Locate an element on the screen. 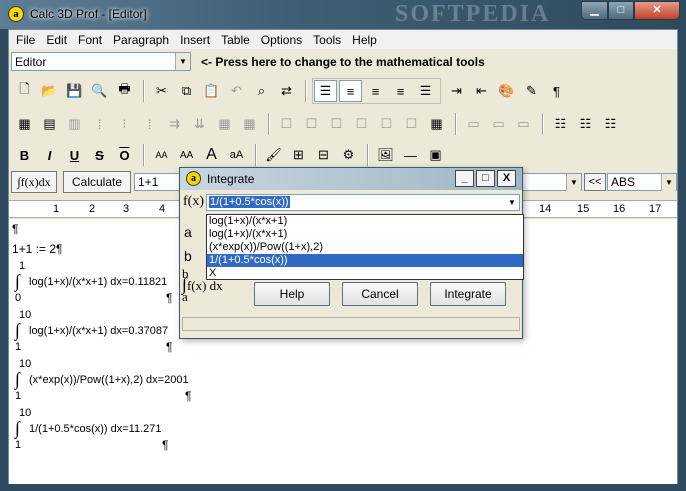 This screenshot has width=686, height=491. integral-button: ∫f(x)dx is located at coordinates (34, 182).